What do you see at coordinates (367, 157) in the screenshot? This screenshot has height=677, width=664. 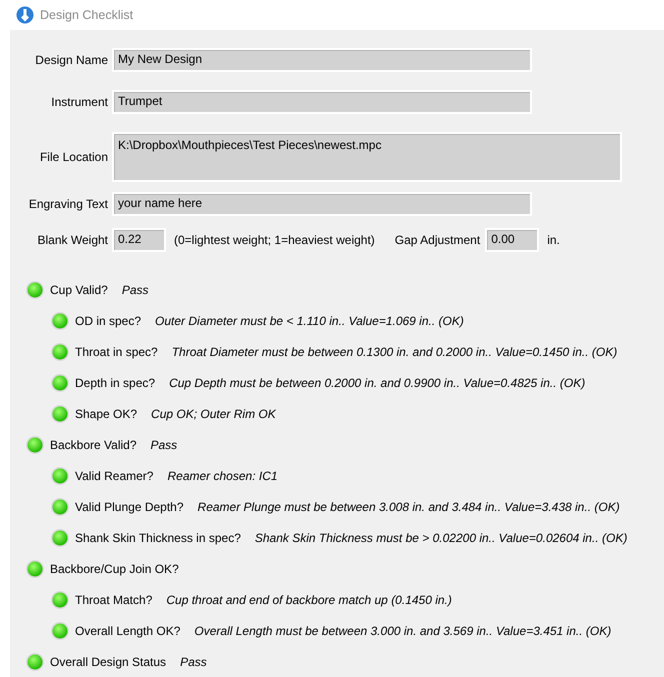 I see `text-field: K:\Dropbox\Mouthpieces\Test Pieces\newest.mpc` at bounding box center [367, 157].